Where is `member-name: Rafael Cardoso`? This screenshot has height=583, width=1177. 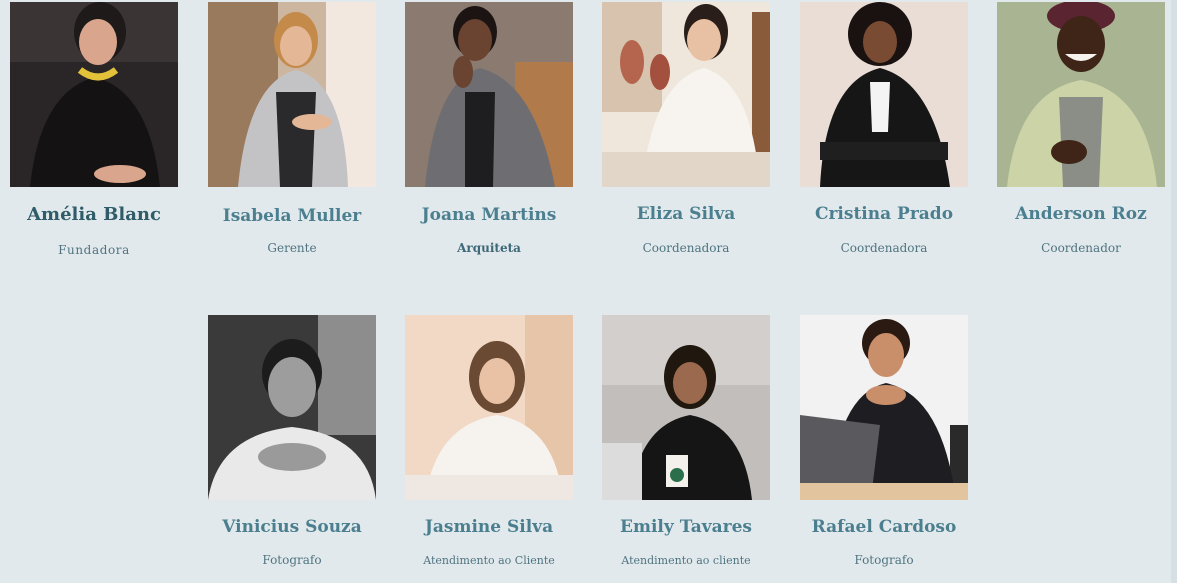
member-name: Rafael Cardoso is located at coordinates (884, 527).